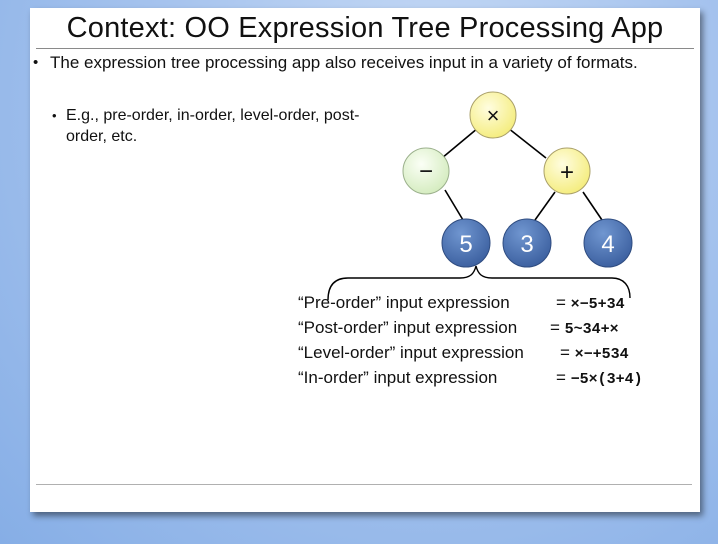 This screenshot has height=544, width=718. Describe the element at coordinates (591, 329) in the screenshot. I see `expression-value: 5~34+×` at that location.